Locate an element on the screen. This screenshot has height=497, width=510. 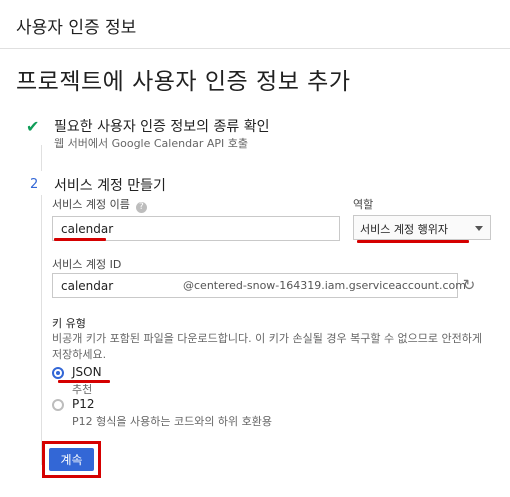
p12-radio is located at coordinates (58, 405).